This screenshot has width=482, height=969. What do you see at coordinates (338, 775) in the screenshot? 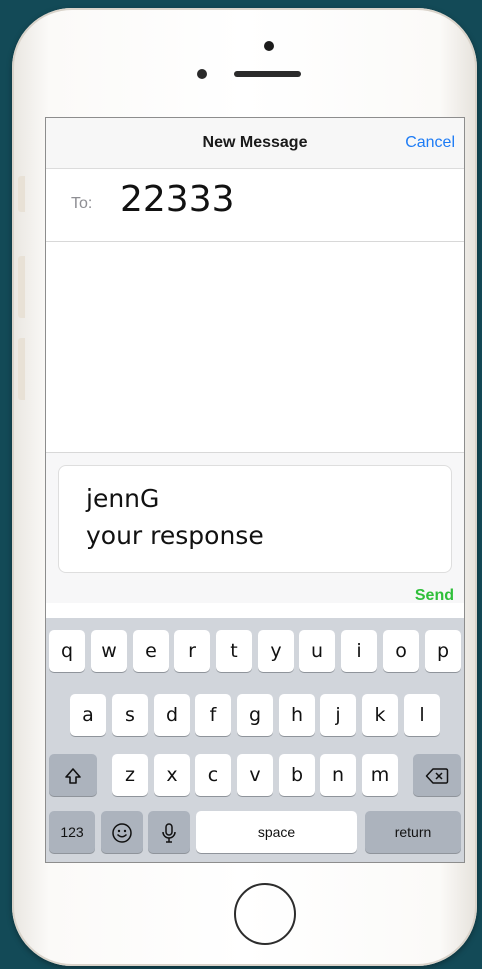
I see `key-n: n` at bounding box center [338, 775].